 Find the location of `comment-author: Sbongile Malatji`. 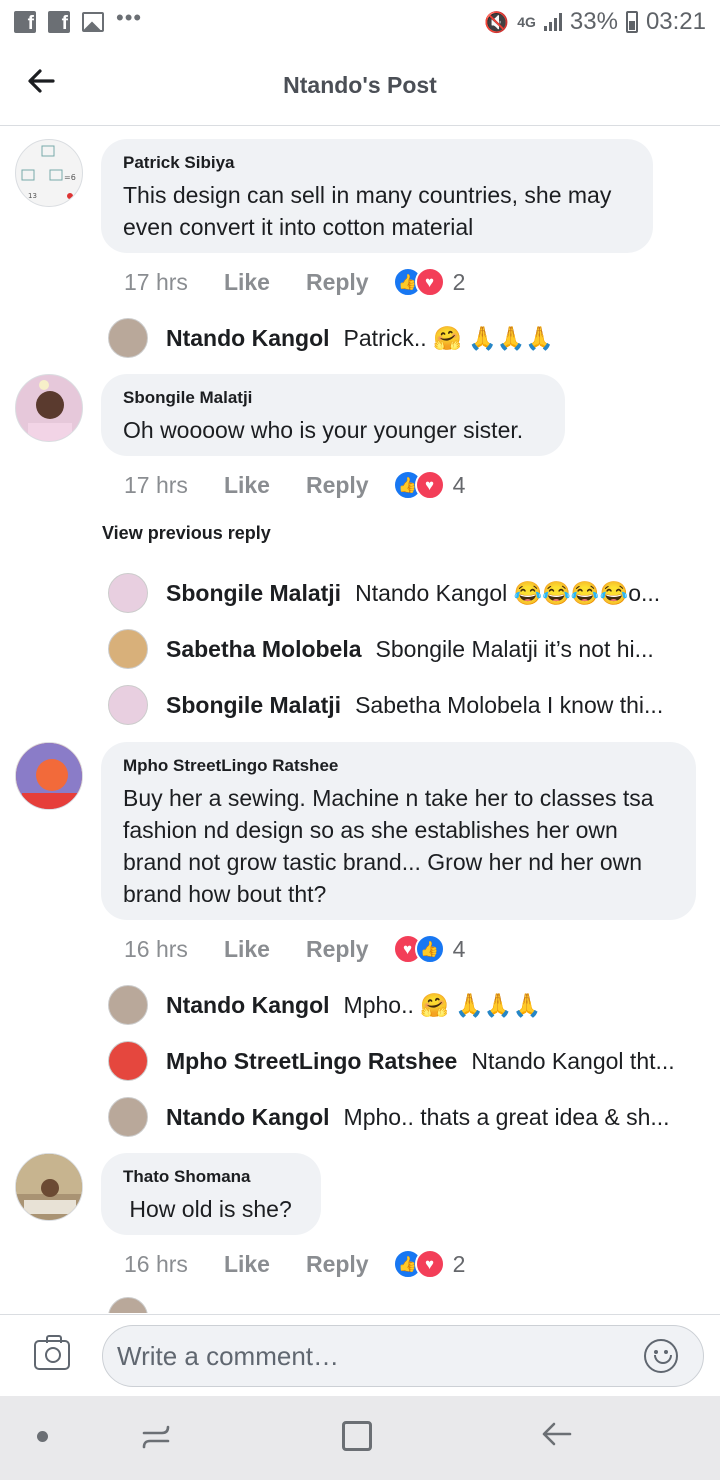

comment-author: Sbongile Malatji is located at coordinates (333, 398).